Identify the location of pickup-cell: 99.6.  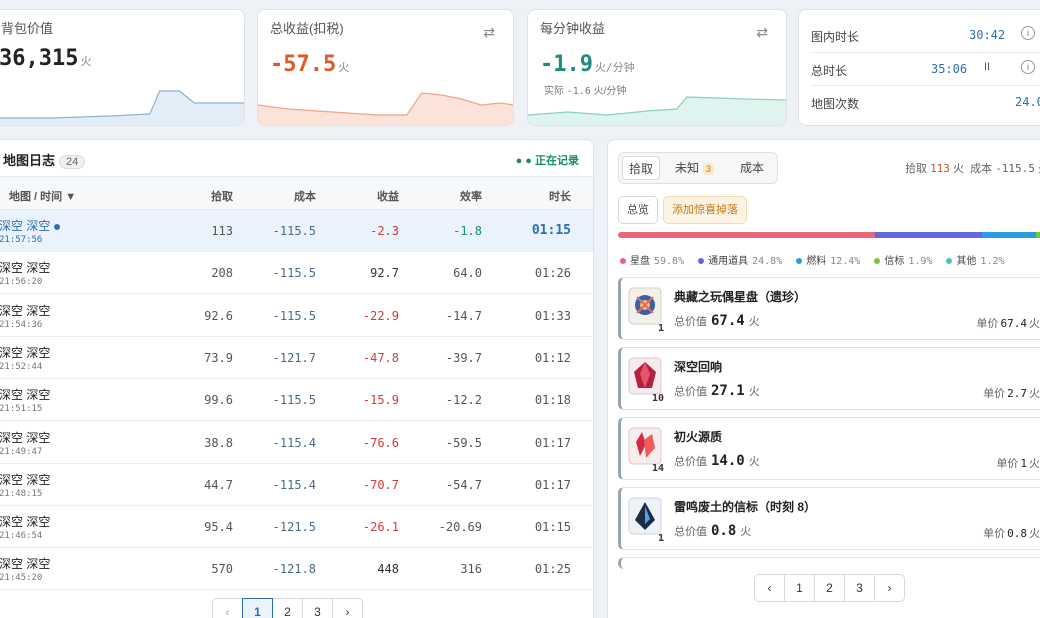
(218, 400).